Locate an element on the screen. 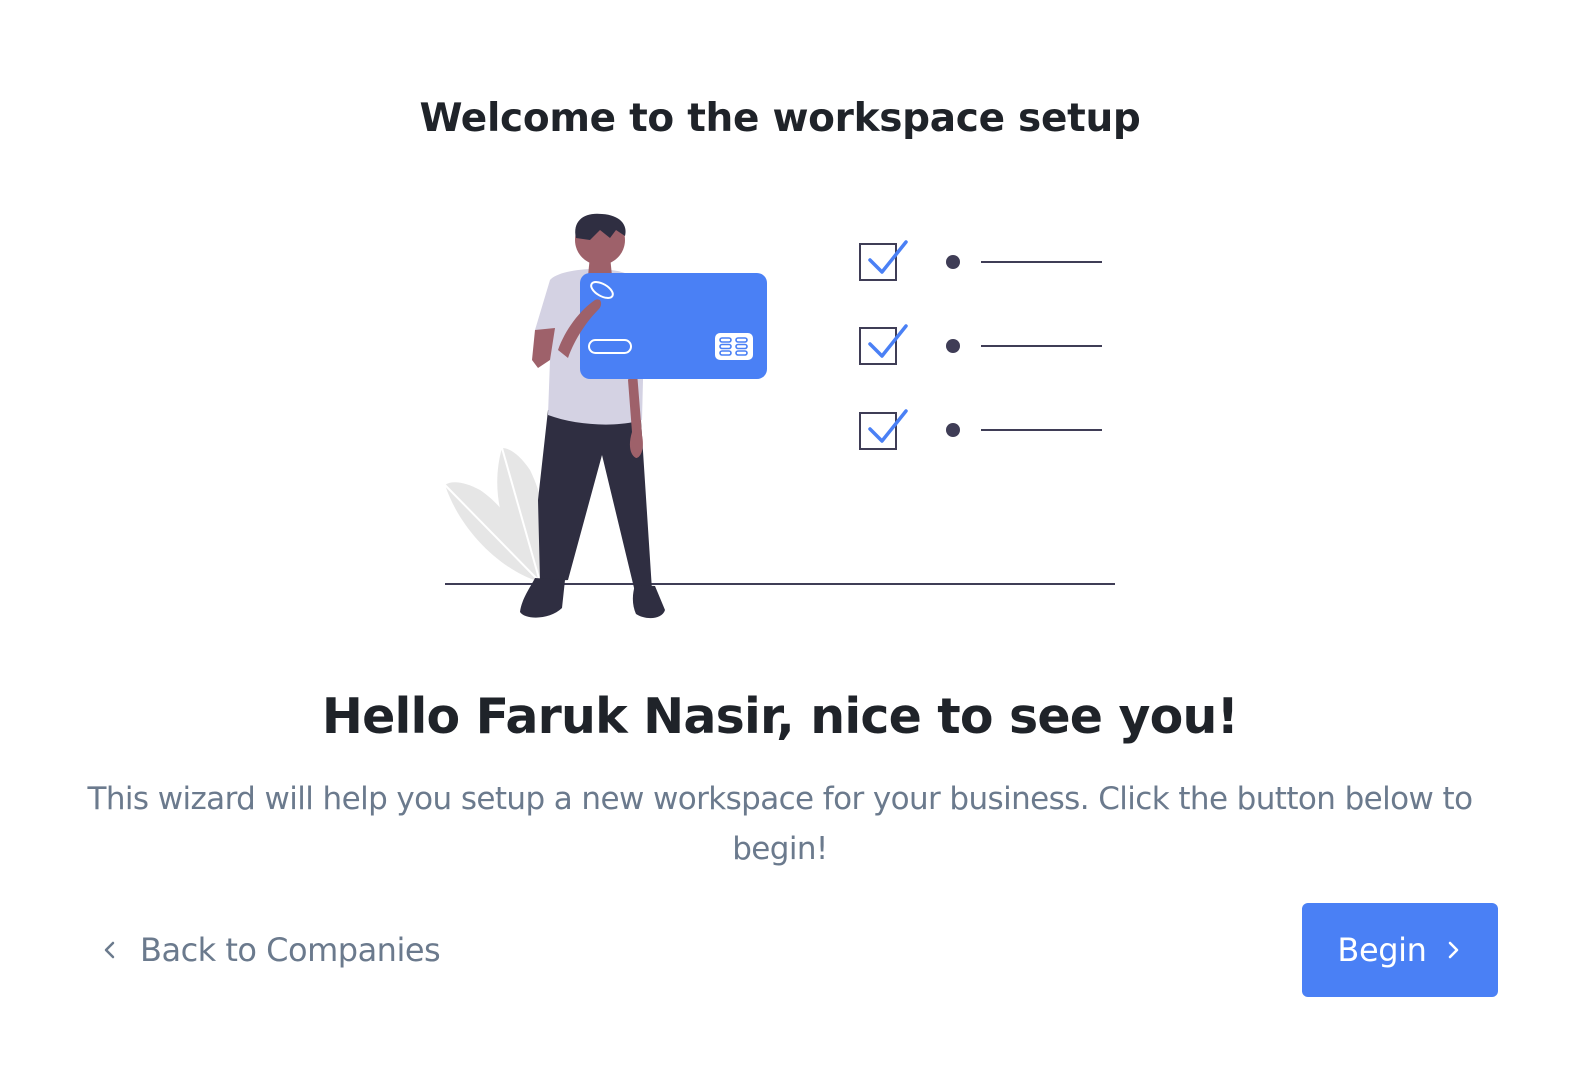 Image resolution: width=1572 pixels, height=1074 pixels. chevron-left-icon is located at coordinates (109, 950).